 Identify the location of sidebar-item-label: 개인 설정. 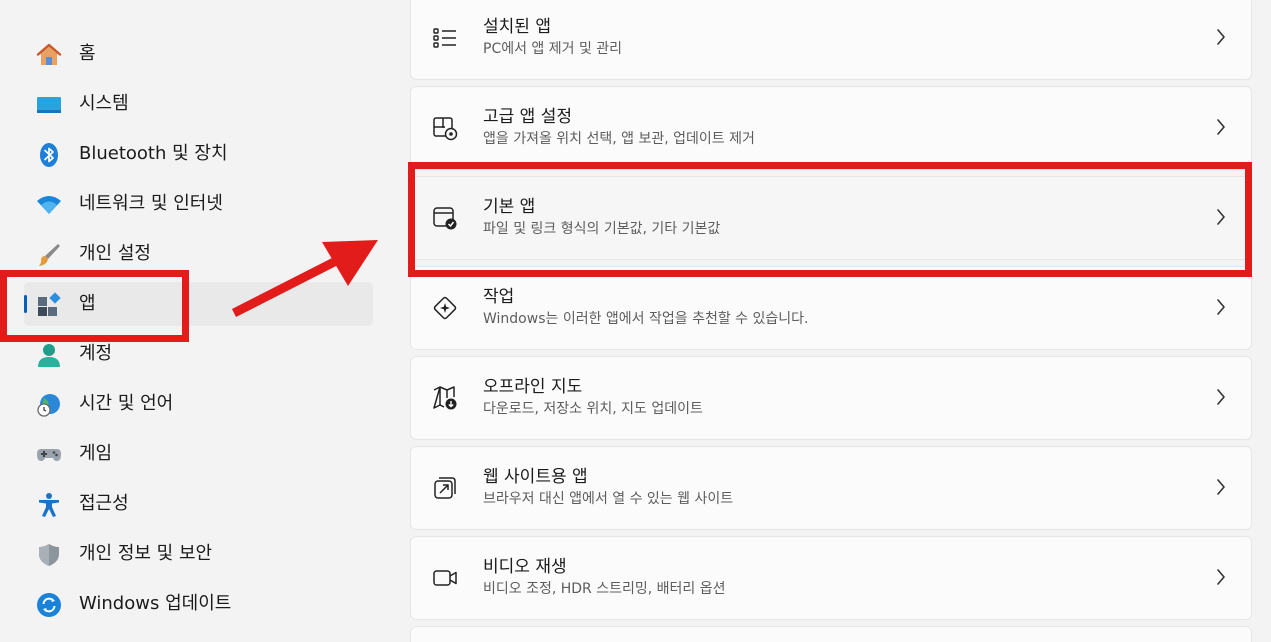
(115, 253).